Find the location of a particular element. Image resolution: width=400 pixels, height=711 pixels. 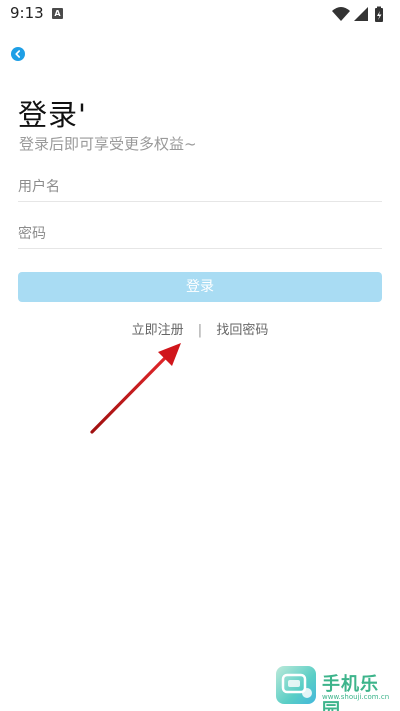

battery-charging-icon is located at coordinates (379, 14).